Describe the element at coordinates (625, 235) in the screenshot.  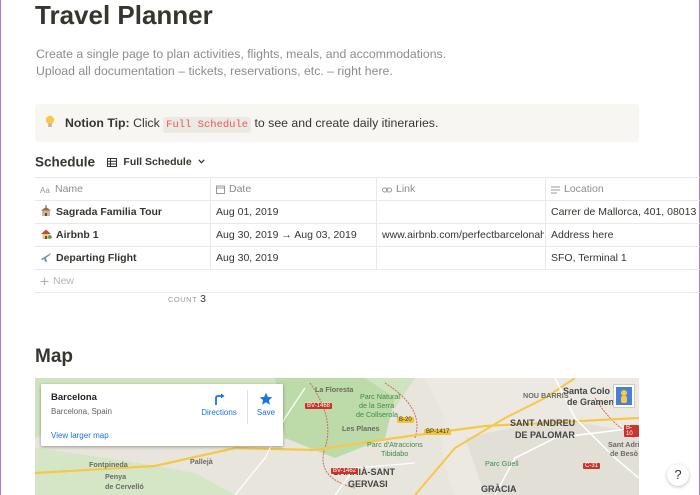
I see `row-location-cell: Address here` at that location.